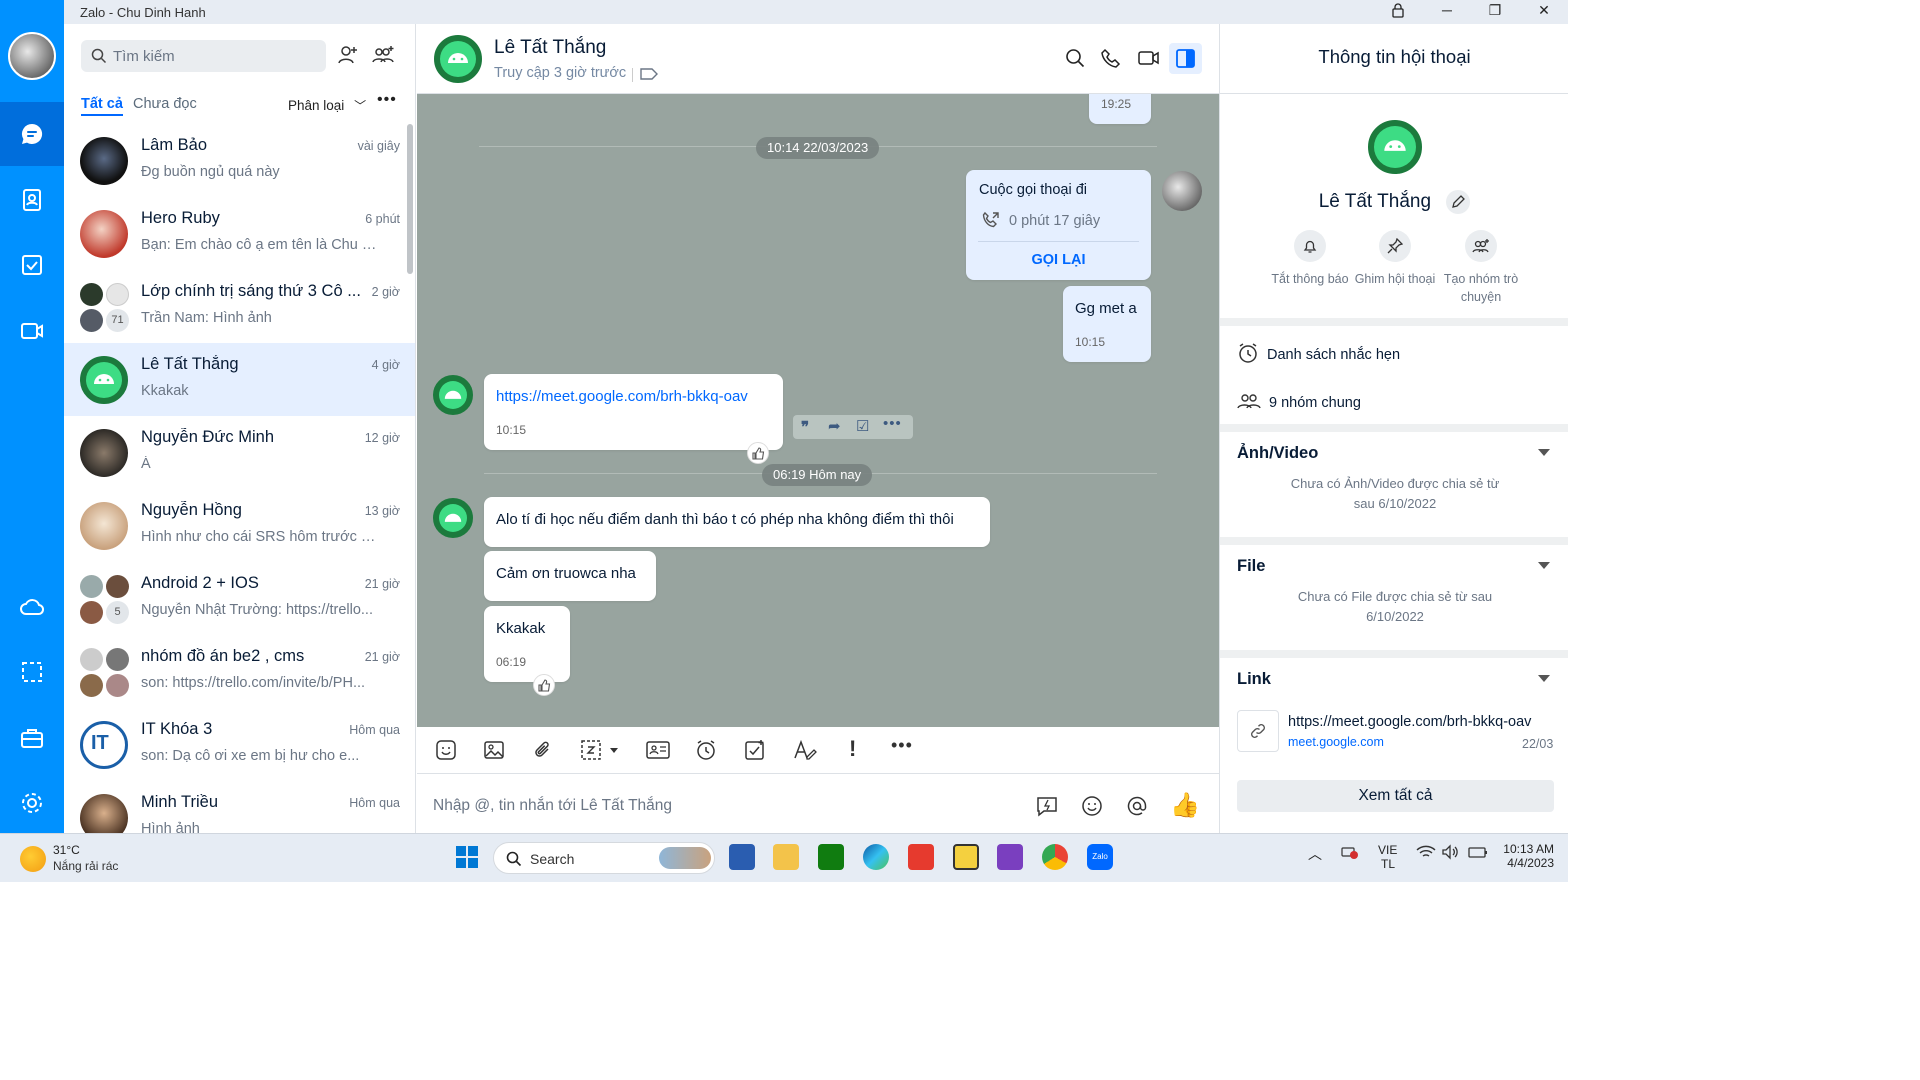  What do you see at coordinates (33, 859) in the screenshot?
I see `weather-icon` at bounding box center [33, 859].